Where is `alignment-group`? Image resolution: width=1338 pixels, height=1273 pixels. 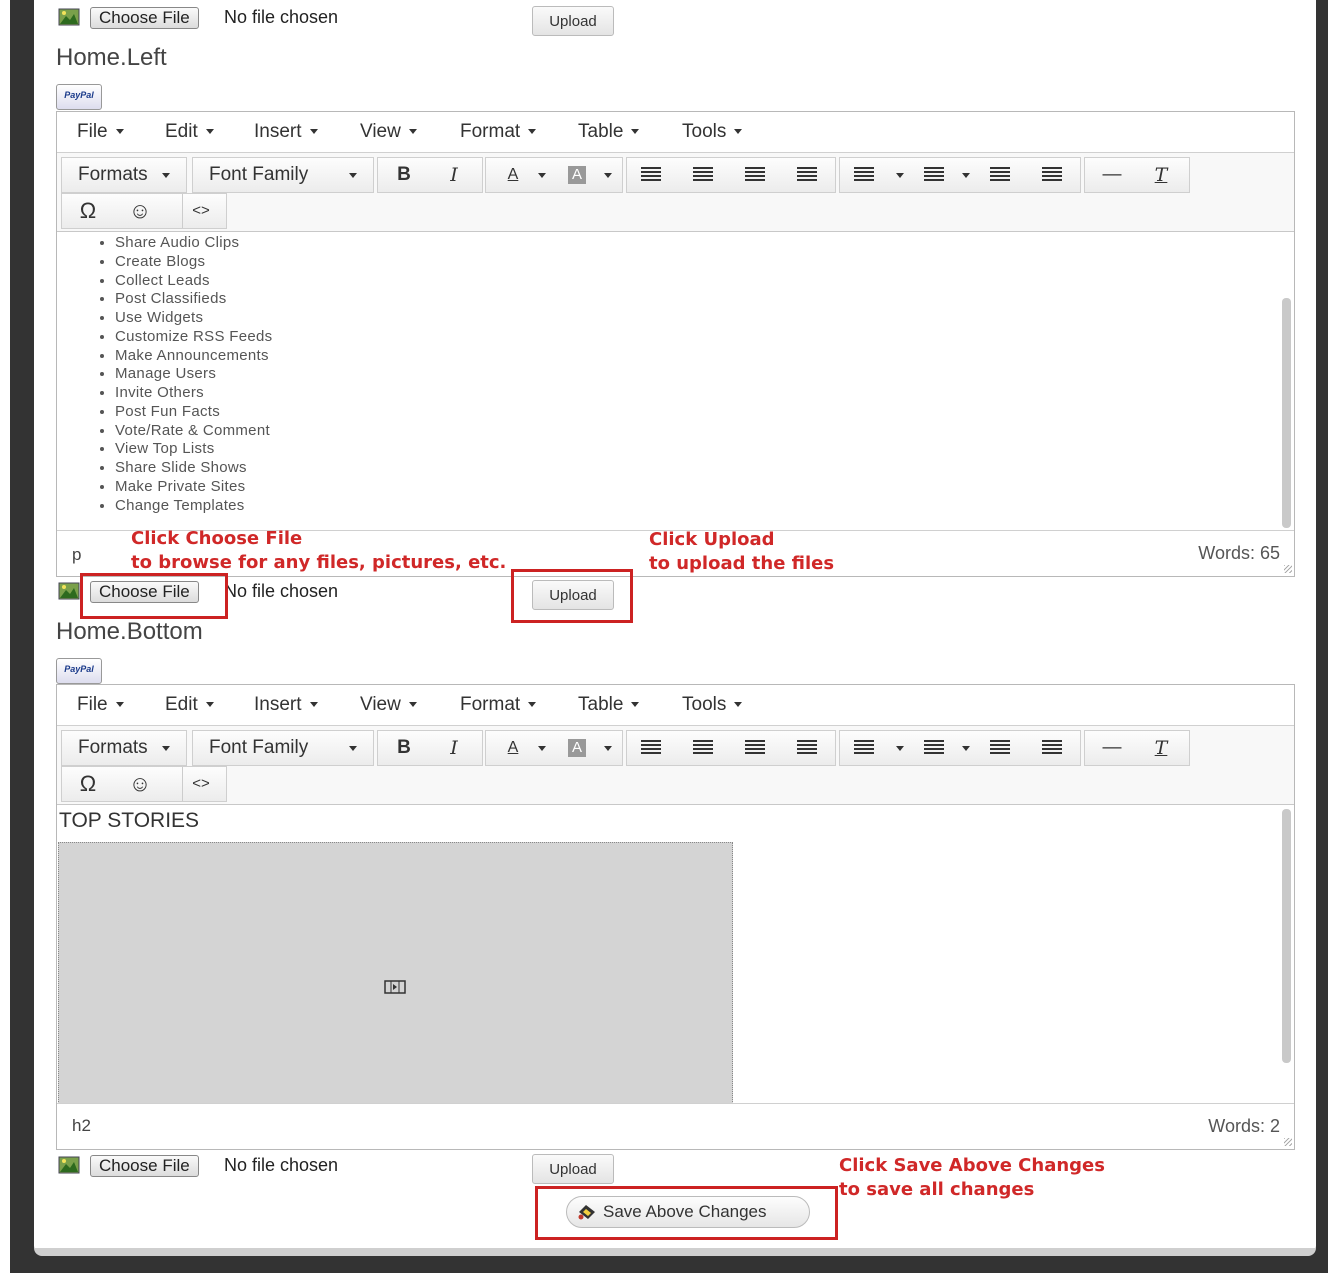
alignment-group is located at coordinates (731, 175).